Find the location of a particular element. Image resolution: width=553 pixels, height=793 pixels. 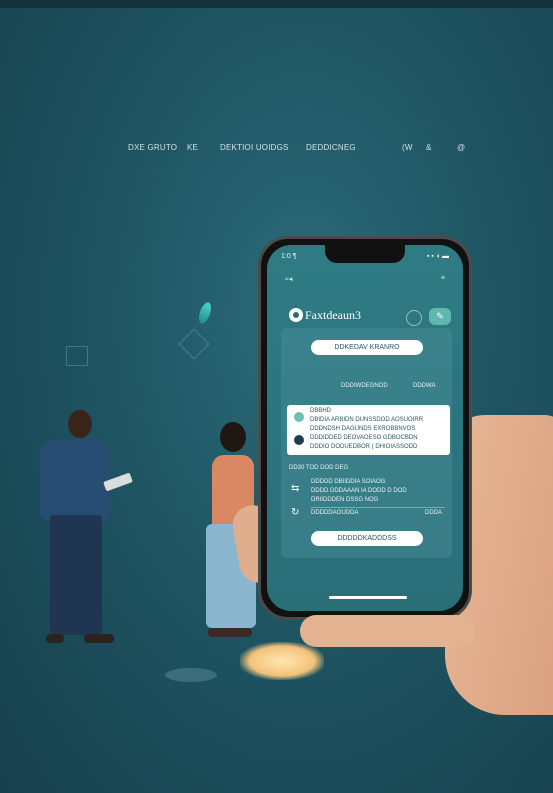

man-head is located at coordinates (80, 424).